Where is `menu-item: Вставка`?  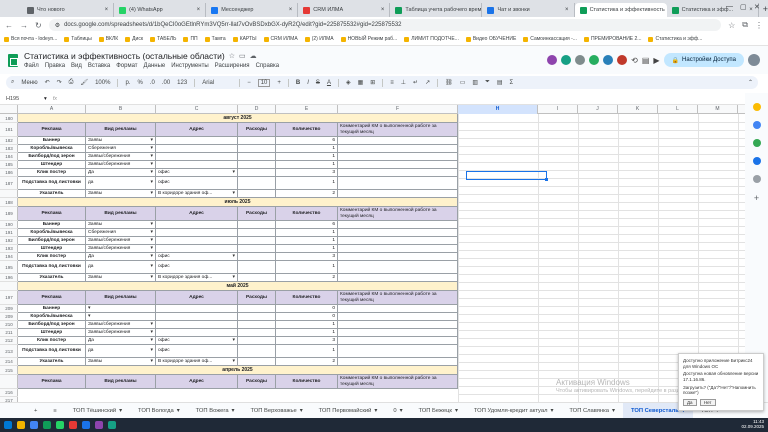 menu-item: Вставка is located at coordinates (99, 66).